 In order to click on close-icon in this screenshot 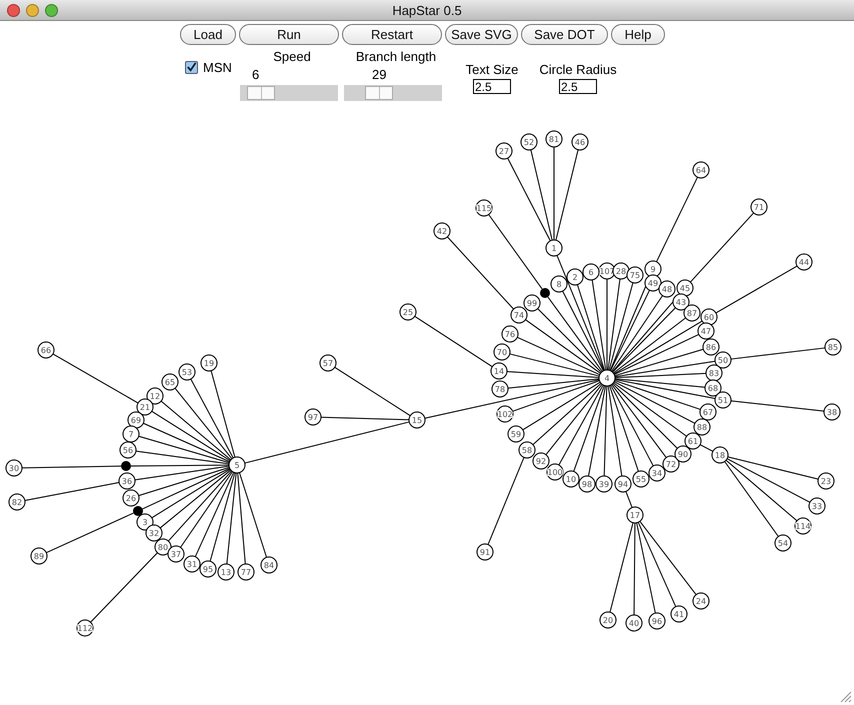, I will do `click(13, 10)`.